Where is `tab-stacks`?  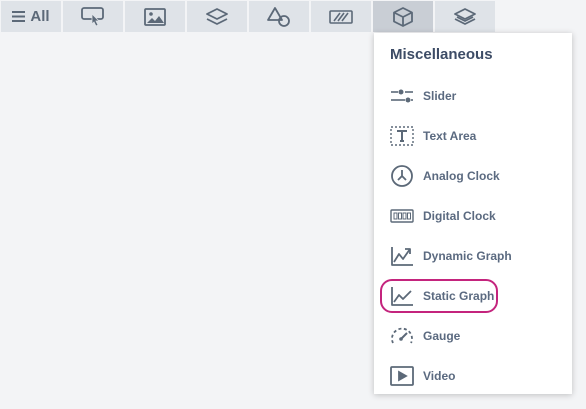 tab-stacks is located at coordinates (465, 16).